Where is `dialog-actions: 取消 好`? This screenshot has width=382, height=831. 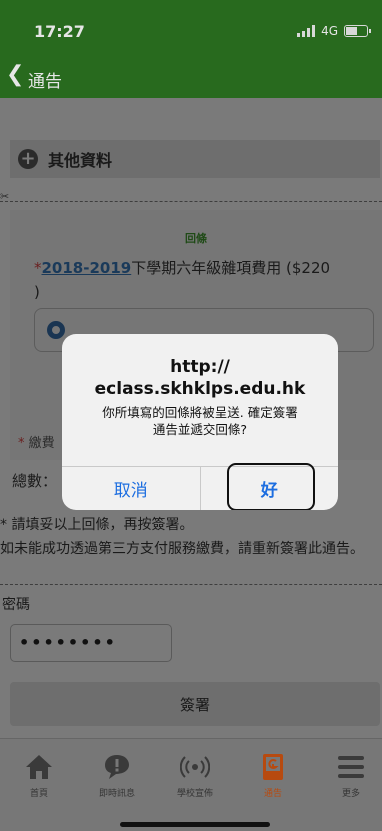
dialog-actions: 取消 好 is located at coordinates (200, 486).